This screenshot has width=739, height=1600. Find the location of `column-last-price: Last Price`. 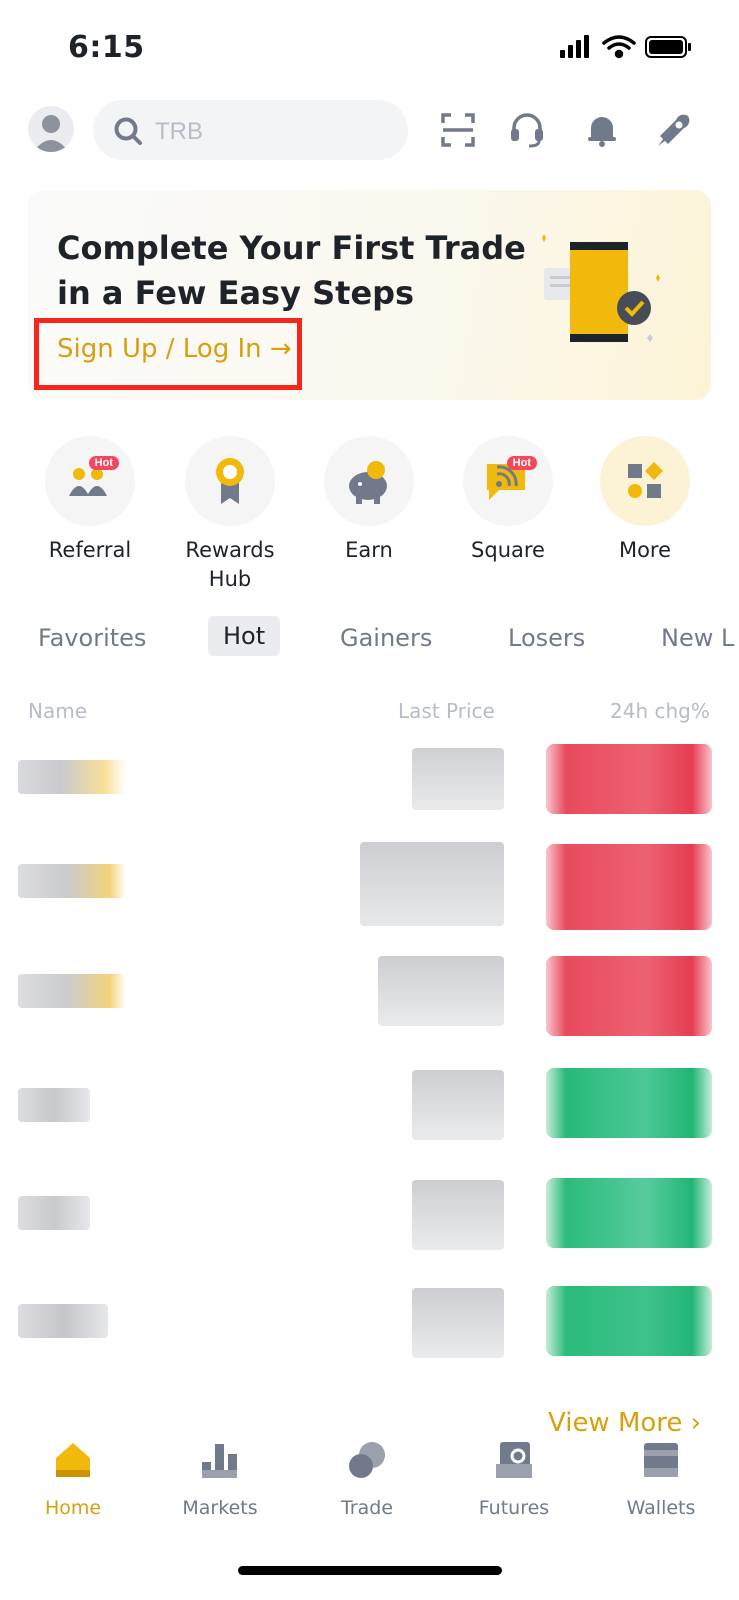

column-last-price: Last Price is located at coordinates (446, 711).